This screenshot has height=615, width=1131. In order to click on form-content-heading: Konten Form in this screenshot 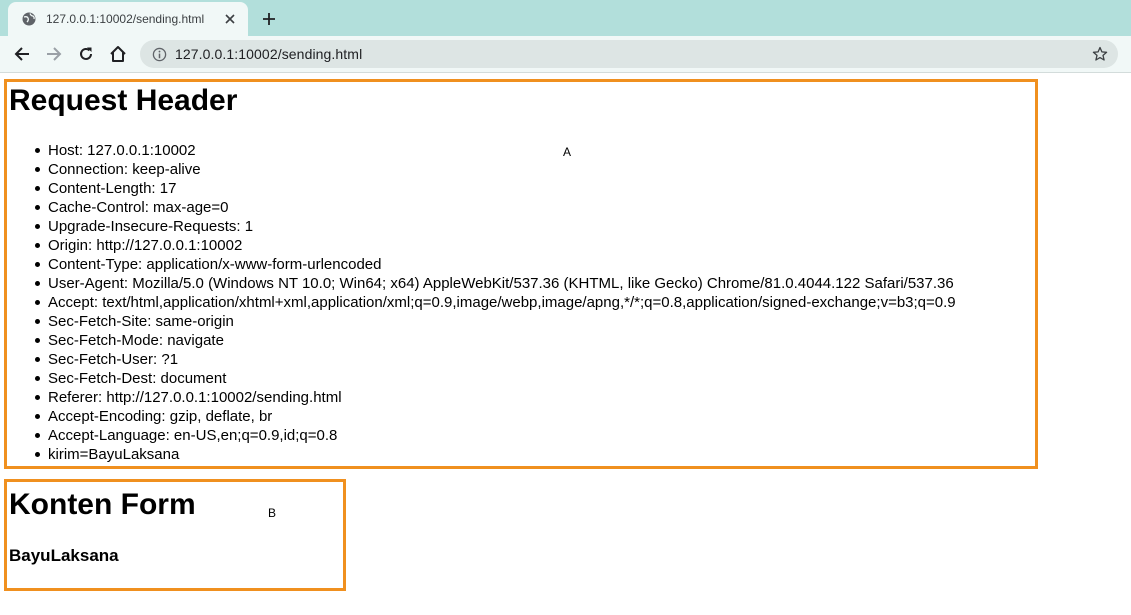, I will do `click(102, 504)`.